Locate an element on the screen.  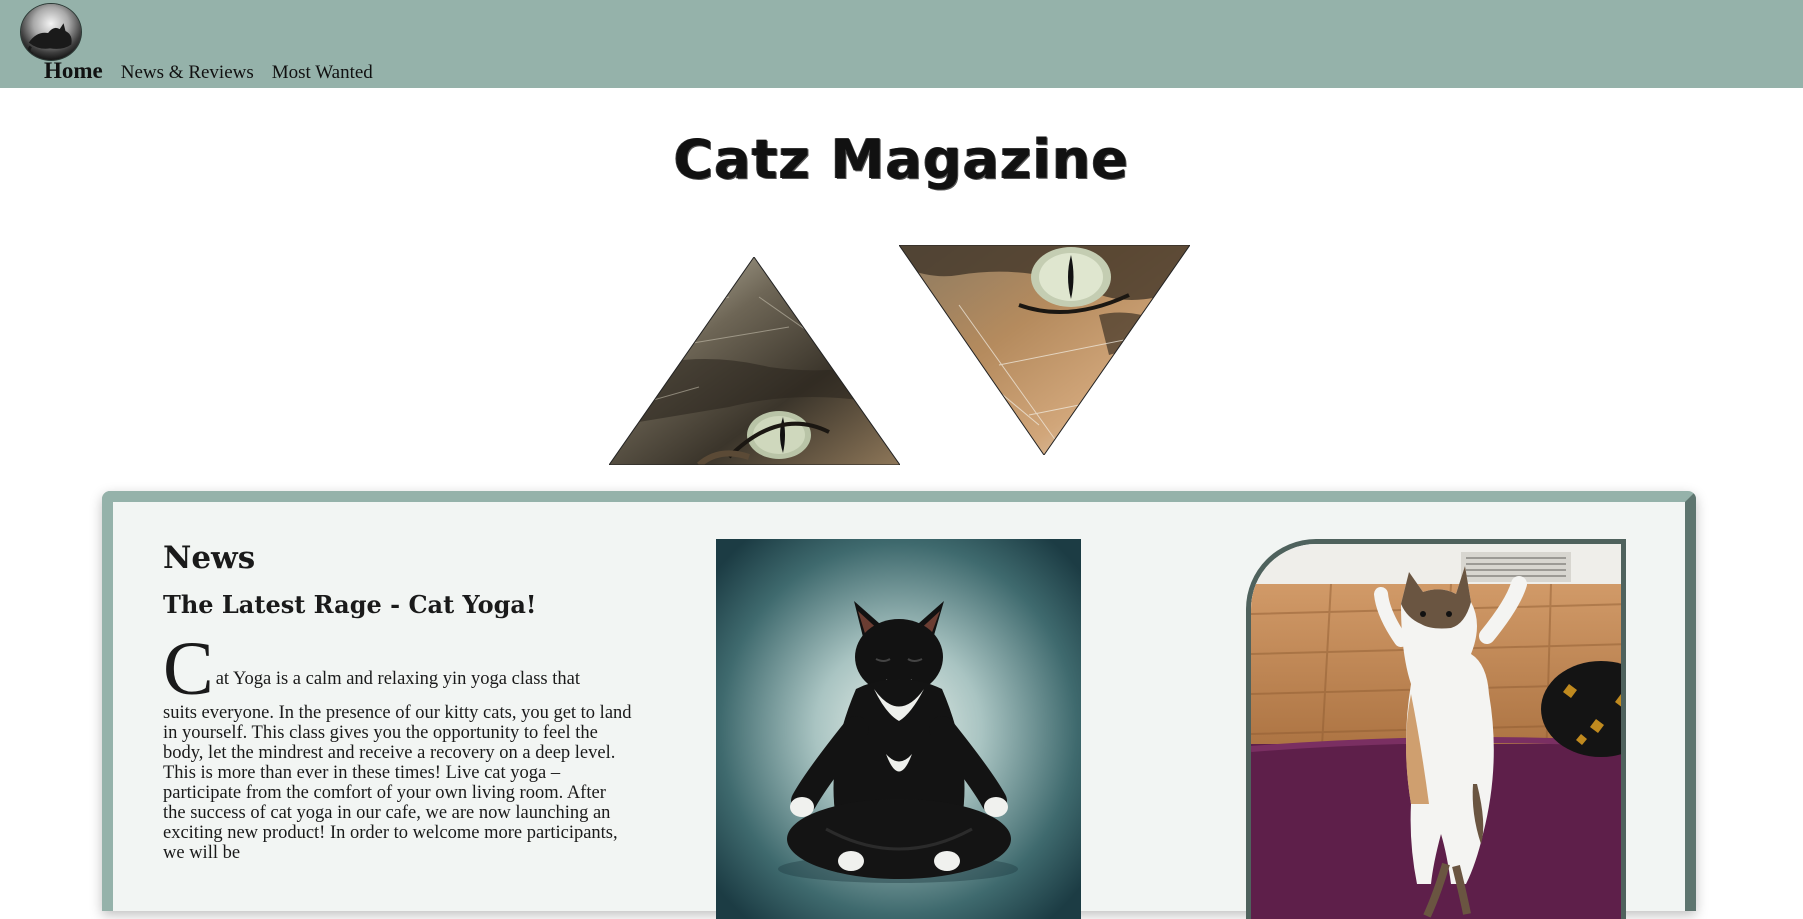
nav-link-news-reviews: News & Reviews is located at coordinates (187, 73).